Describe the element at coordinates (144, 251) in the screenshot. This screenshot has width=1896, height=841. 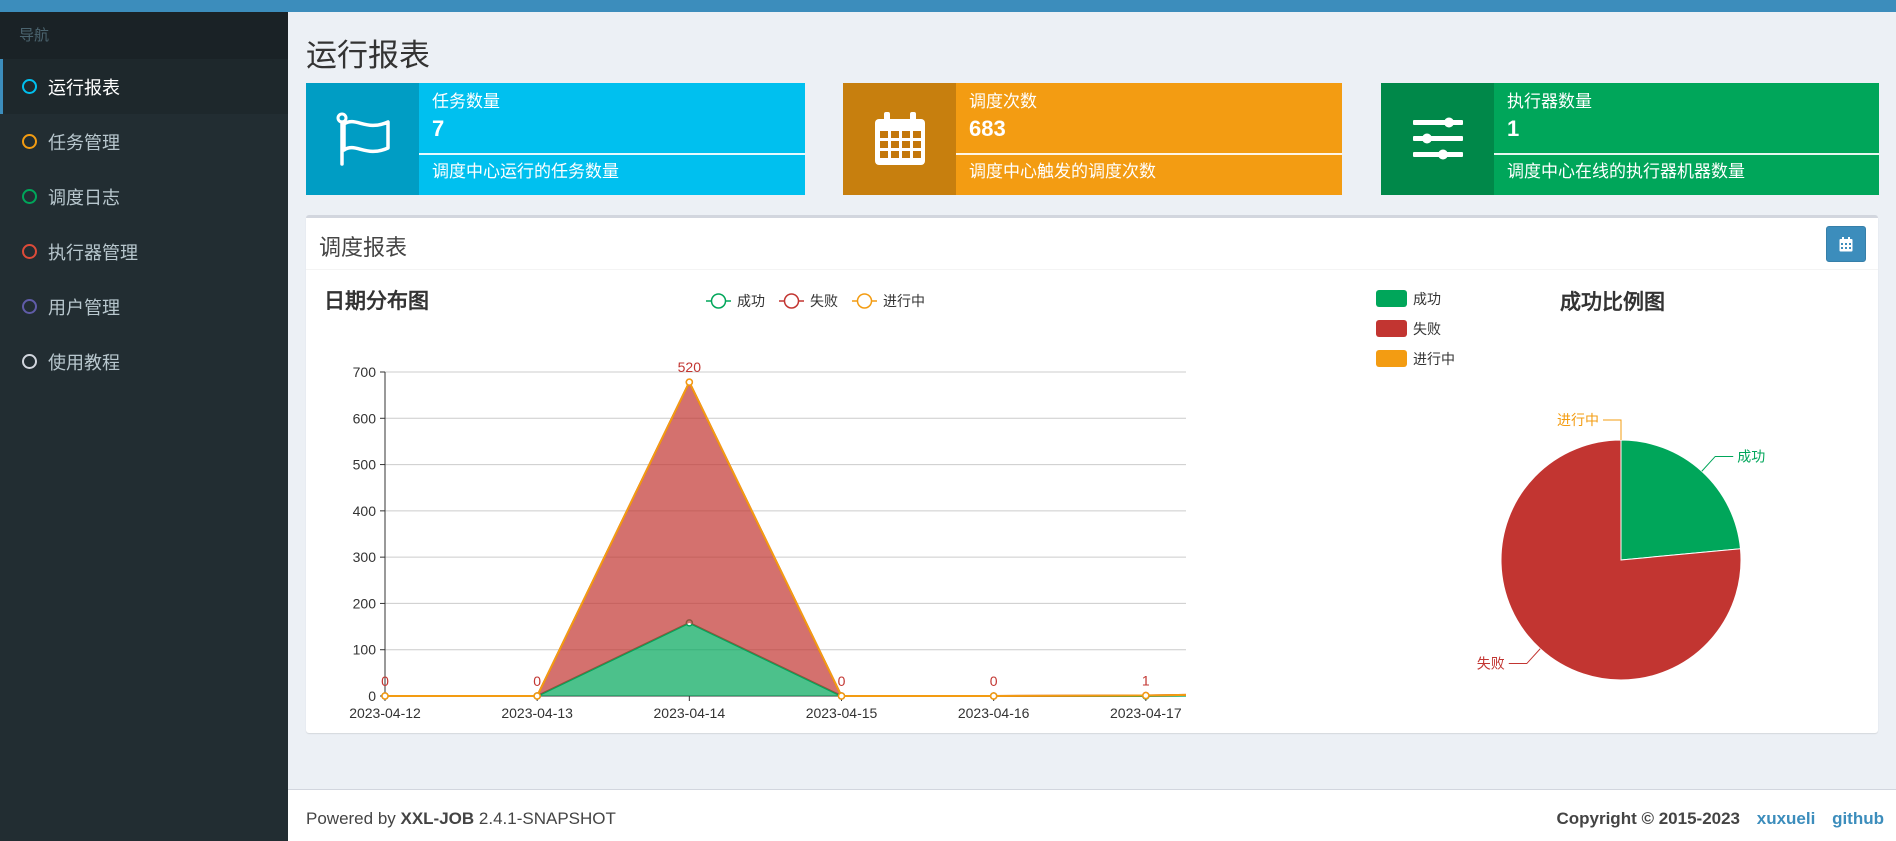
I see `sidebar-item-executors: 执行器管理` at that location.